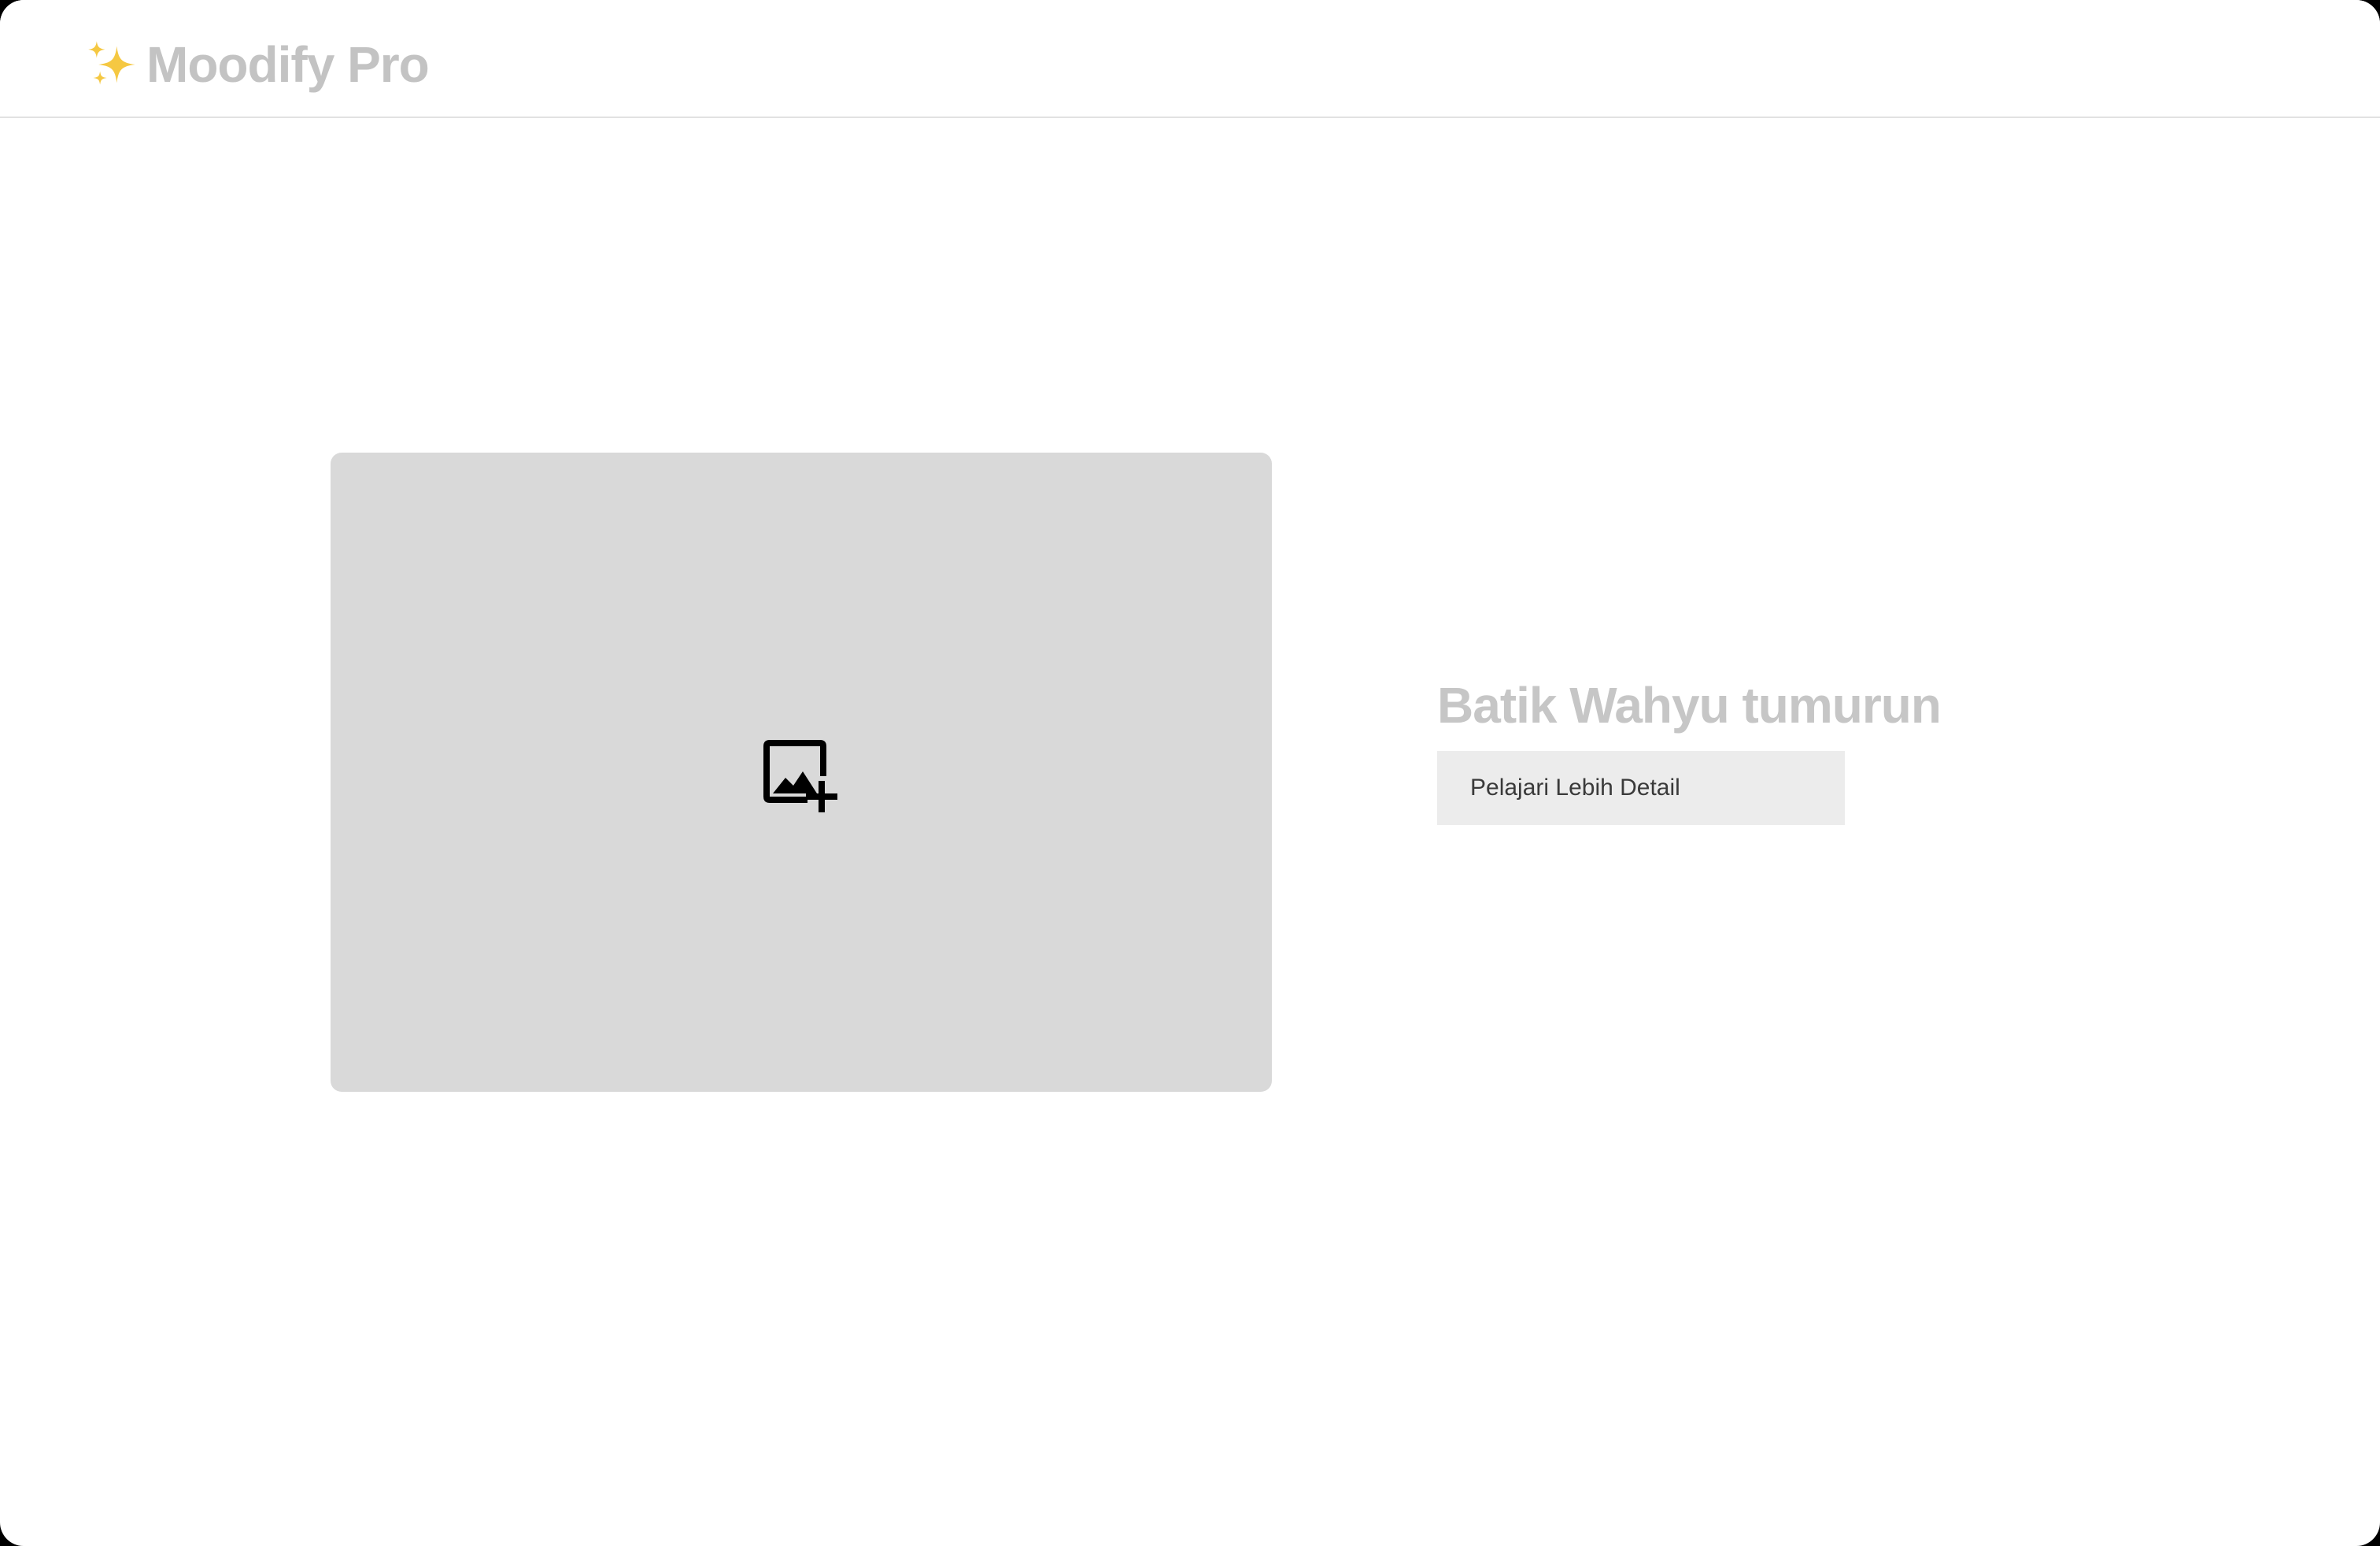 This screenshot has width=2380, height=1546. What do you see at coordinates (801, 778) in the screenshot?
I see `add-photo-icon` at bounding box center [801, 778].